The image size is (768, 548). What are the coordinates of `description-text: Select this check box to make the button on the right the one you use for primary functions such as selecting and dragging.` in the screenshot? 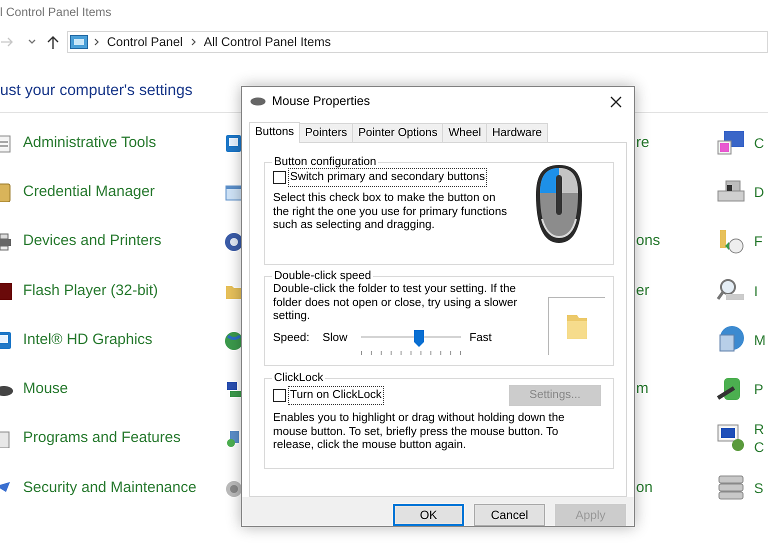 It's located at (390, 212).